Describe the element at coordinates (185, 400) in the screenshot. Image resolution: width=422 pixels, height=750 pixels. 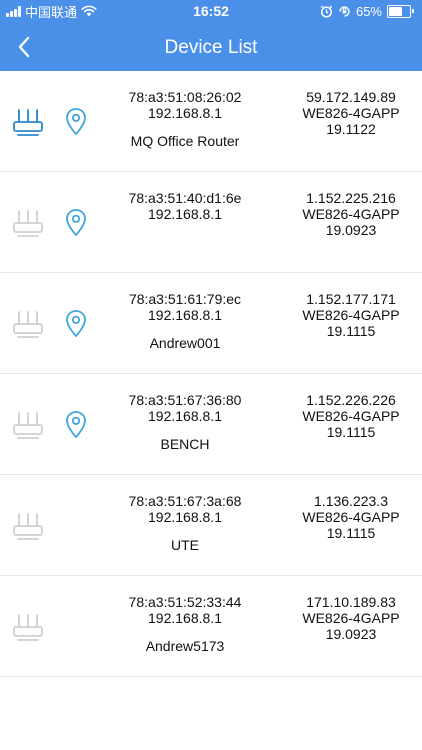
I see `device-mac: 78:a3:51:67:36:80` at that location.